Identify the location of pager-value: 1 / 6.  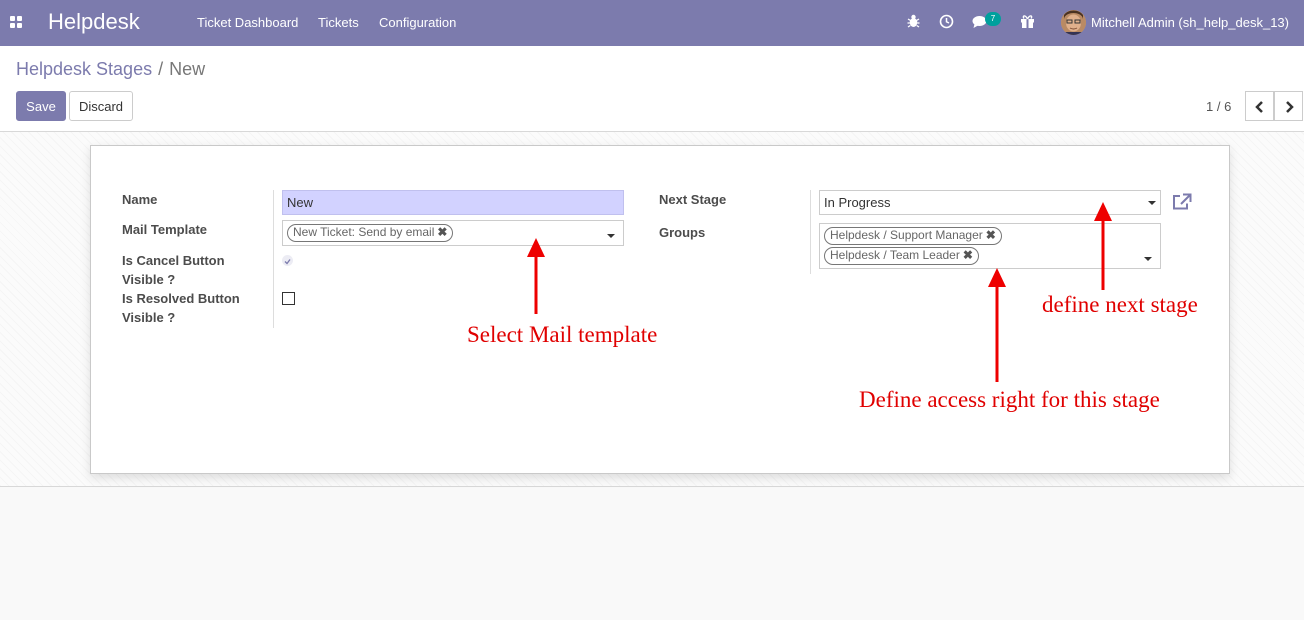
(1218, 106).